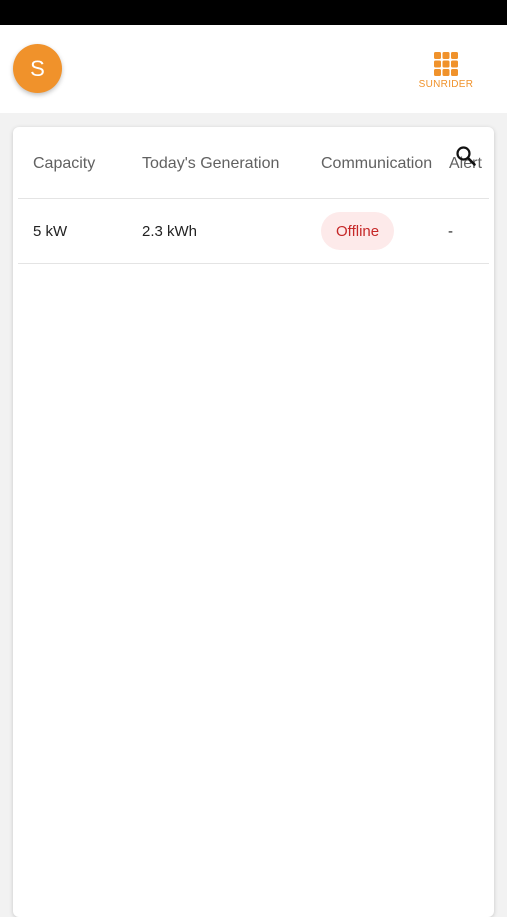 The width and height of the screenshot is (507, 917). Describe the element at coordinates (446, 84) in the screenshot. I see `brand-name: SUNRIDER` at that location.